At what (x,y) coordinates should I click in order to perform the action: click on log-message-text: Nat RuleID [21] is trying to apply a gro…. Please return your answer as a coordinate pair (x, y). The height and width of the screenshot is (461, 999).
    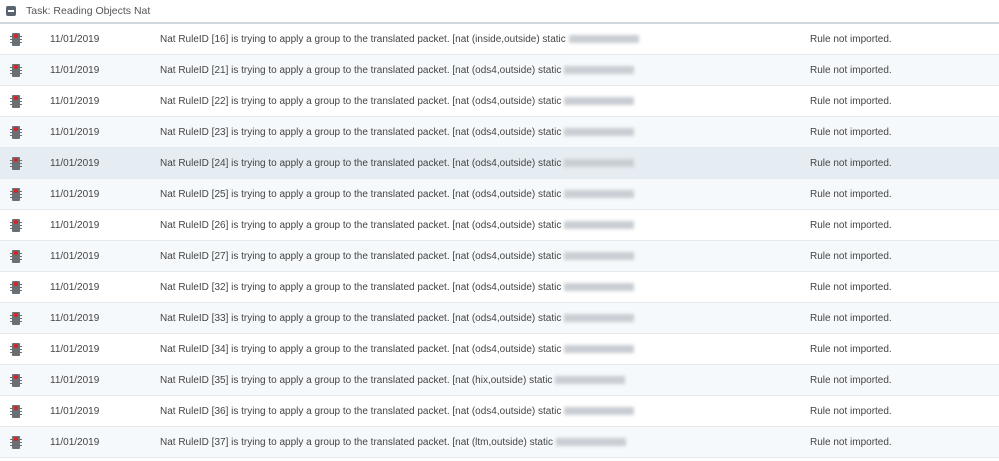
    Looking at the image, I should click on (361, 70).